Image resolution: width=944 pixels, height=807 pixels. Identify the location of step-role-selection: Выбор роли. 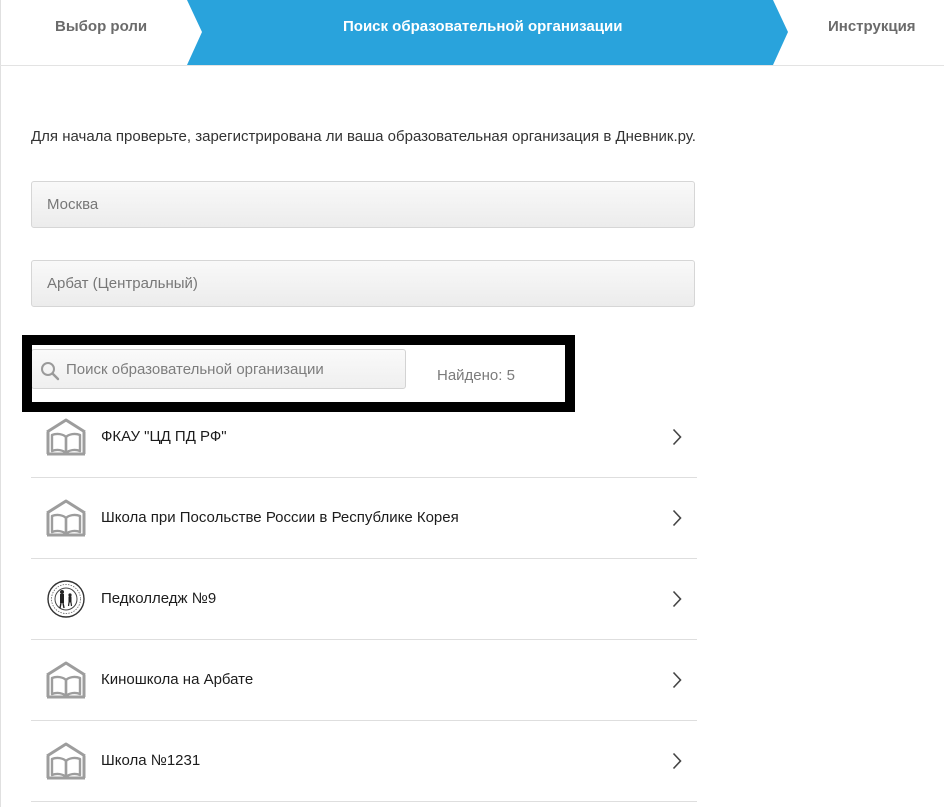
(101, 27).